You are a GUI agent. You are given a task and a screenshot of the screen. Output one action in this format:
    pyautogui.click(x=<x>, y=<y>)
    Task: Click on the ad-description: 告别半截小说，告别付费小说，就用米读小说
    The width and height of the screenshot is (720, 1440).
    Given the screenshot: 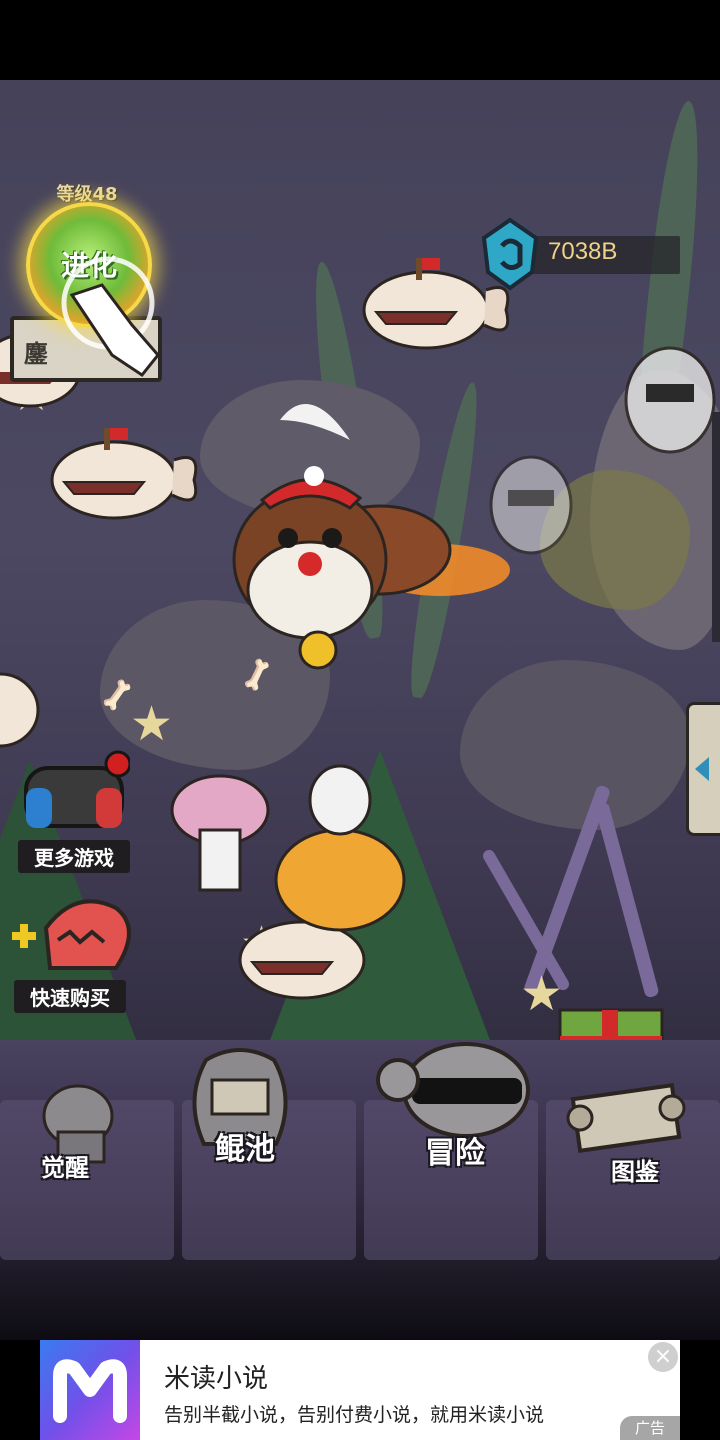 What is the action you would take?
    pyautogui.click(x=354, y=1415)
    